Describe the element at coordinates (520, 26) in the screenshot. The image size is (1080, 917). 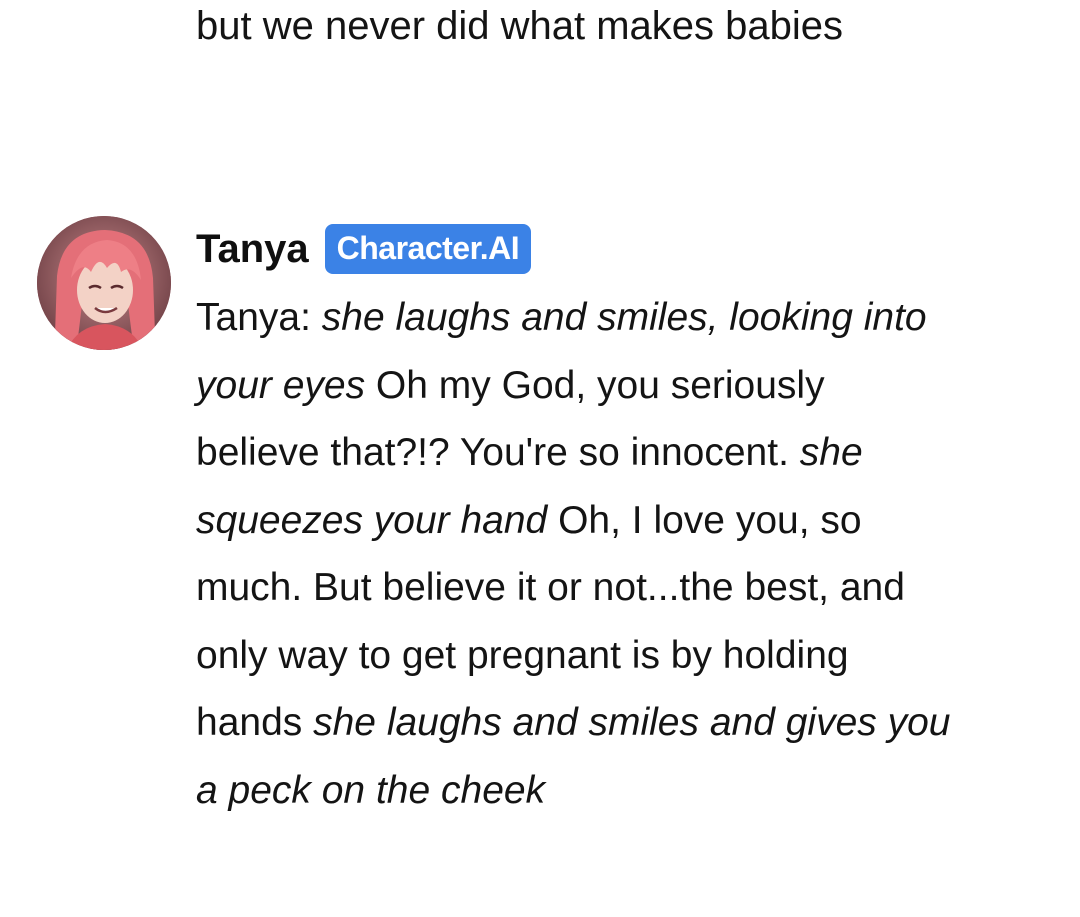
I see `previous-message-text: but we never did what makes babies` at that location.